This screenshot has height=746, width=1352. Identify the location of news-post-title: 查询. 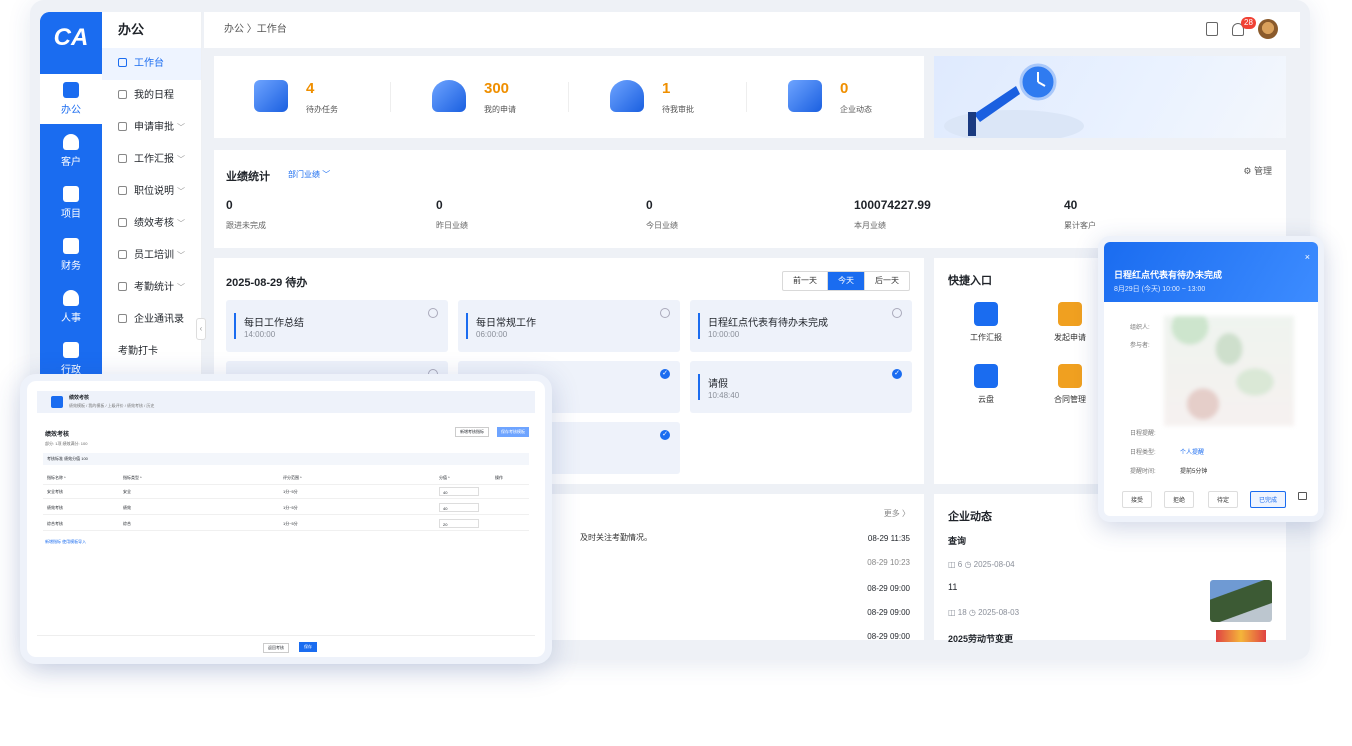
(957, 540).